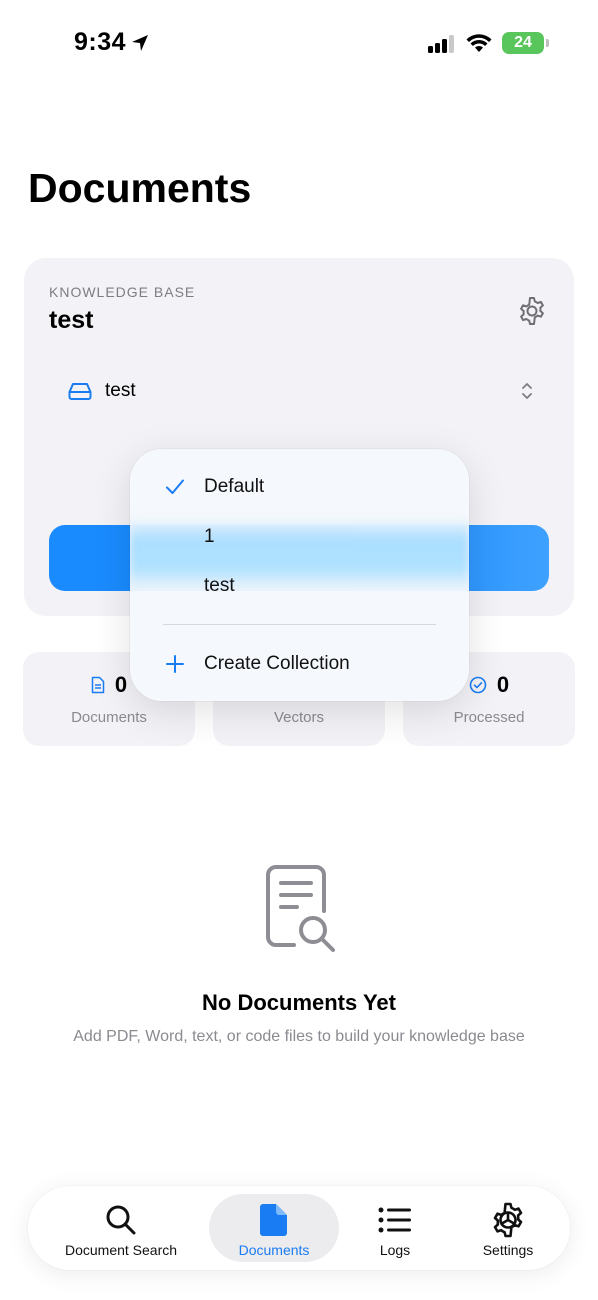 The height and width of the screenshot is (1300, 598). I want to click on tab-document-search: Document Search, so click(121, 1228).